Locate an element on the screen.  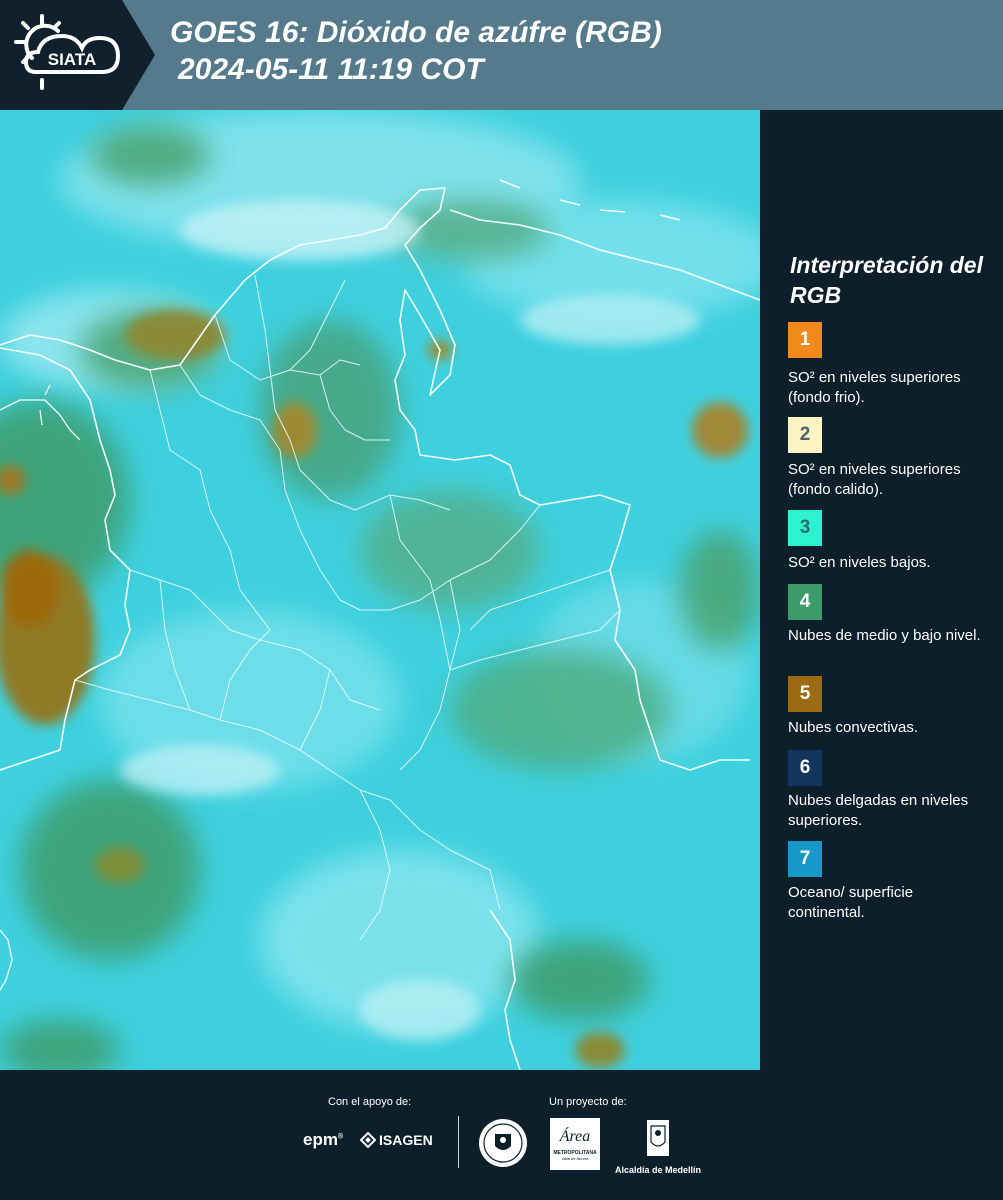
title-line-1: GOES 16: Dióxido de azúfre (RGB) is located at coordinates (416, 32).